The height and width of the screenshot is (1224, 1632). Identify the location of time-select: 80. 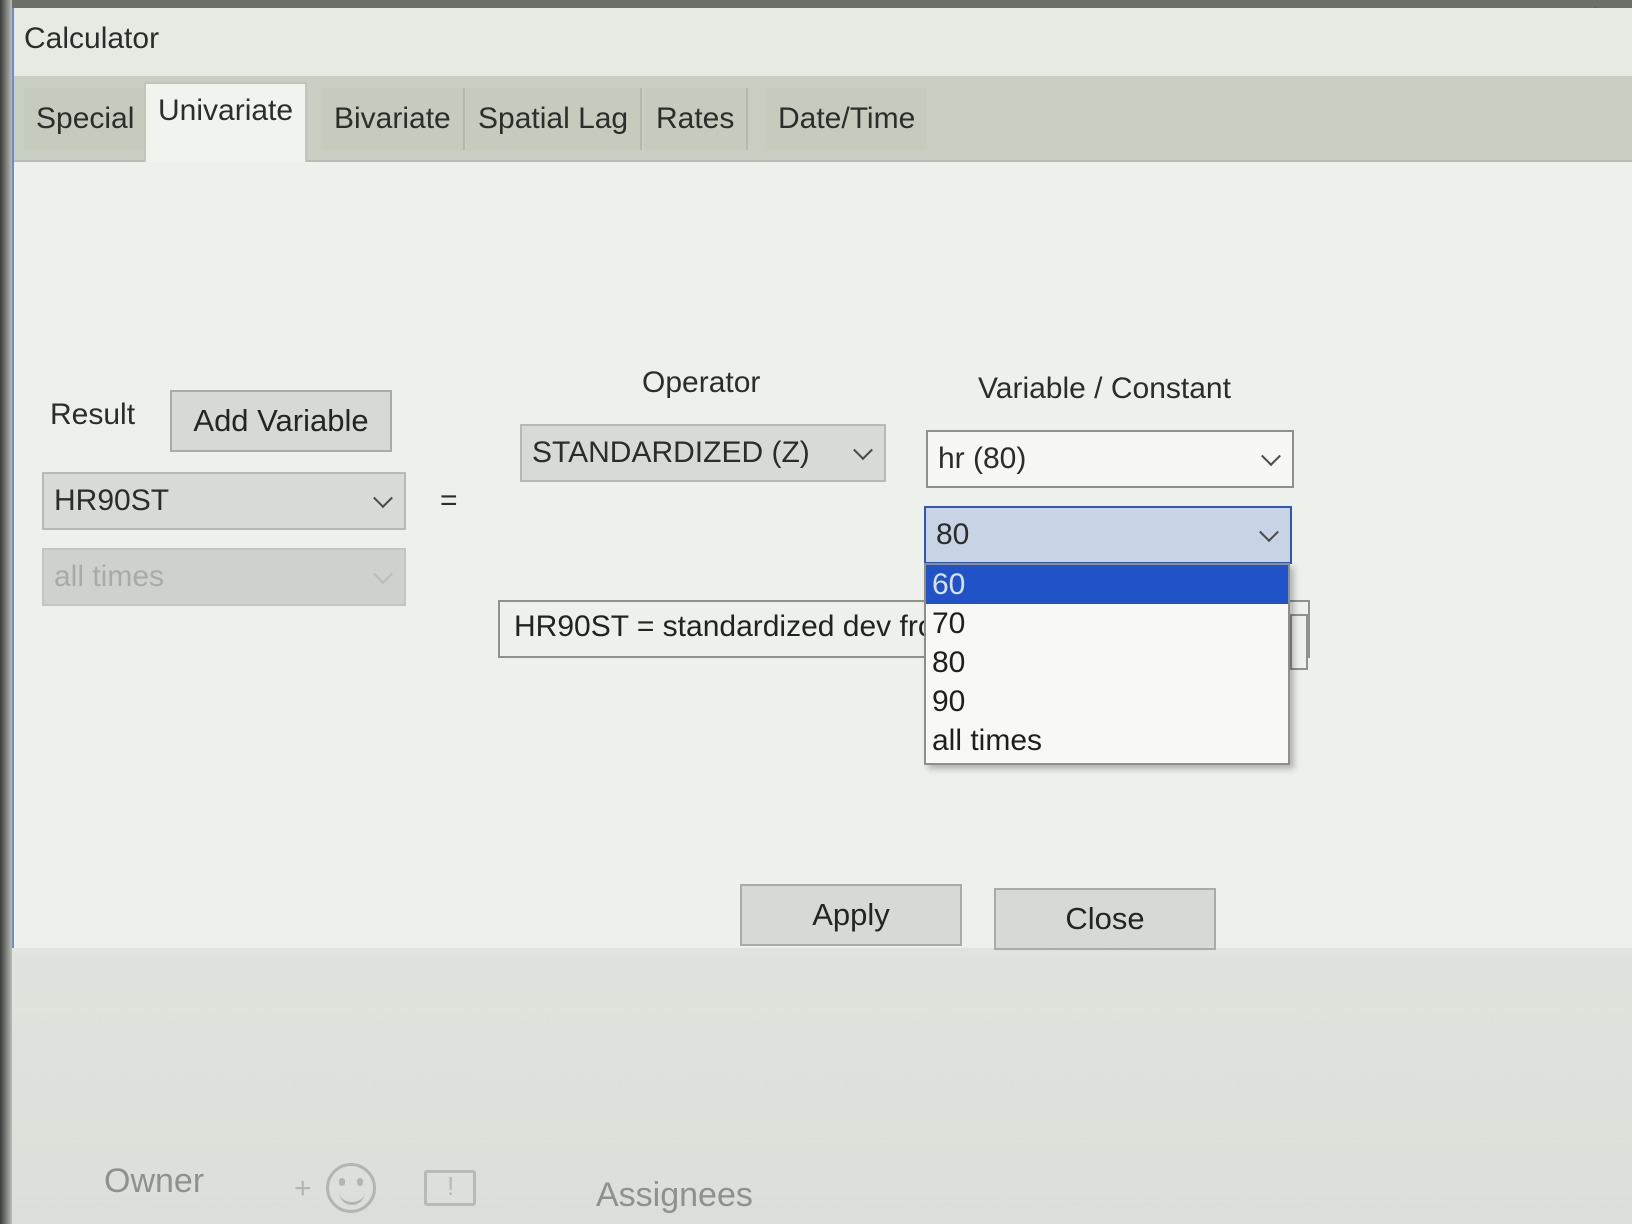
(1108, 535).